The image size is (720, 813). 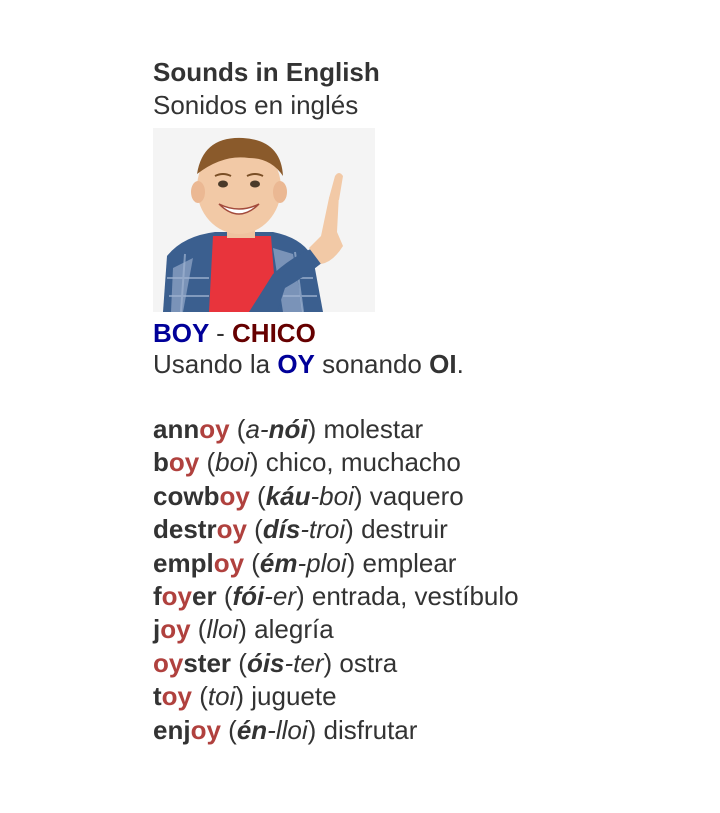 What do you see at coordinates (460, 364) in the screenshot?
I see `usage-text-post: .` at bounding box center [460, 364].